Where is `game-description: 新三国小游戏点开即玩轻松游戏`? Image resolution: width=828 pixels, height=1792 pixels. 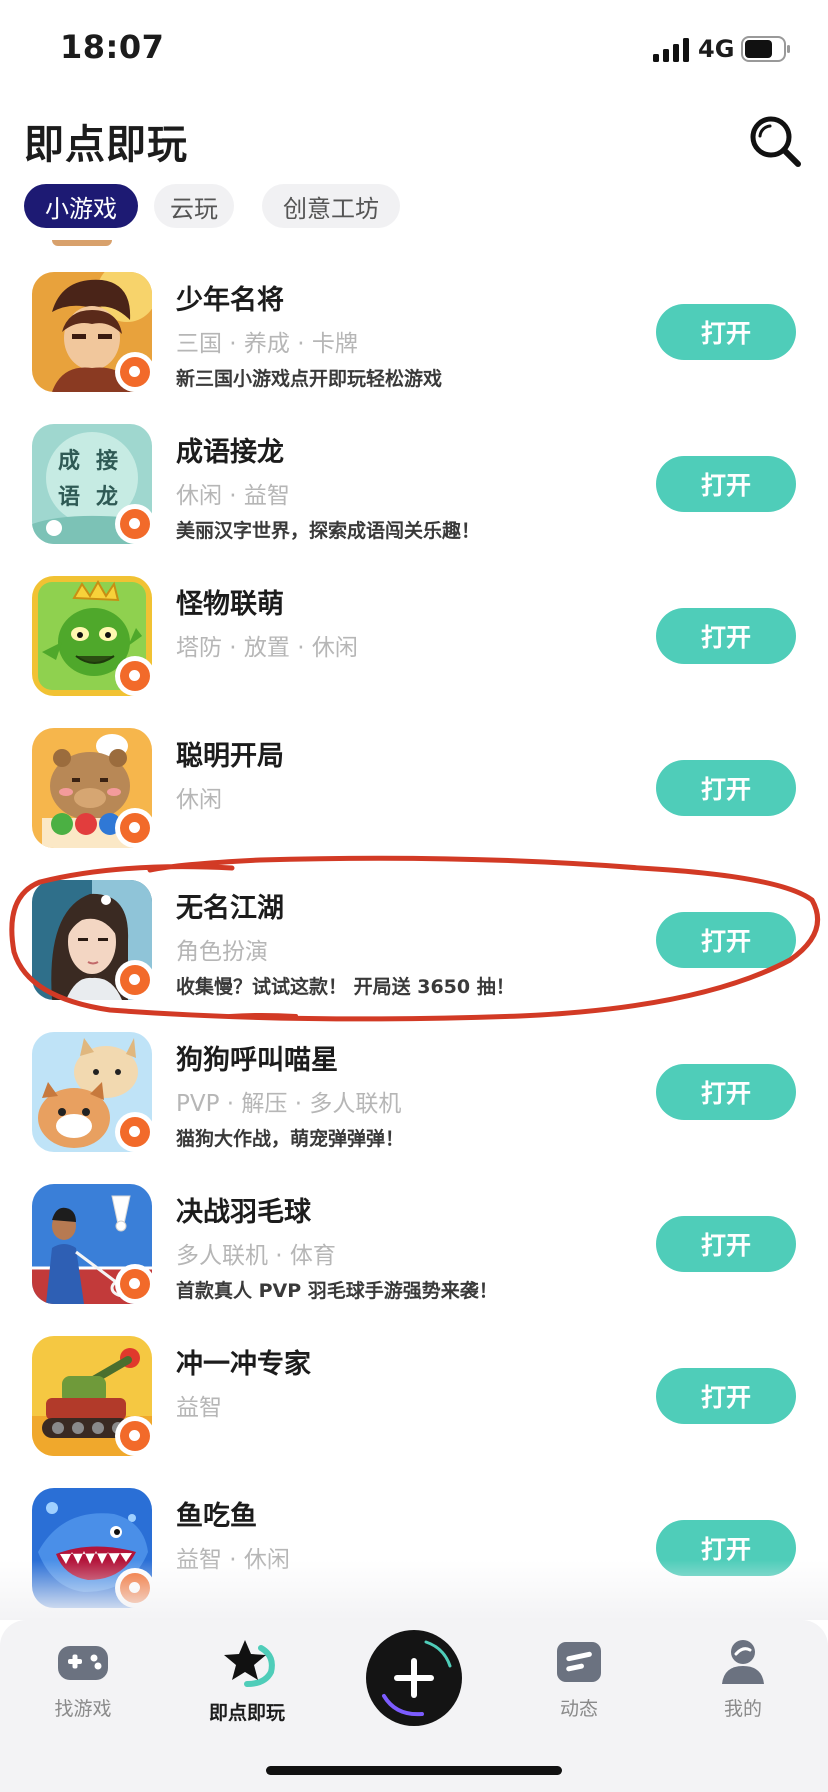
game-description: 新三国小游戏点开即玩轻松游戏 is located at coordinates (309, 379).